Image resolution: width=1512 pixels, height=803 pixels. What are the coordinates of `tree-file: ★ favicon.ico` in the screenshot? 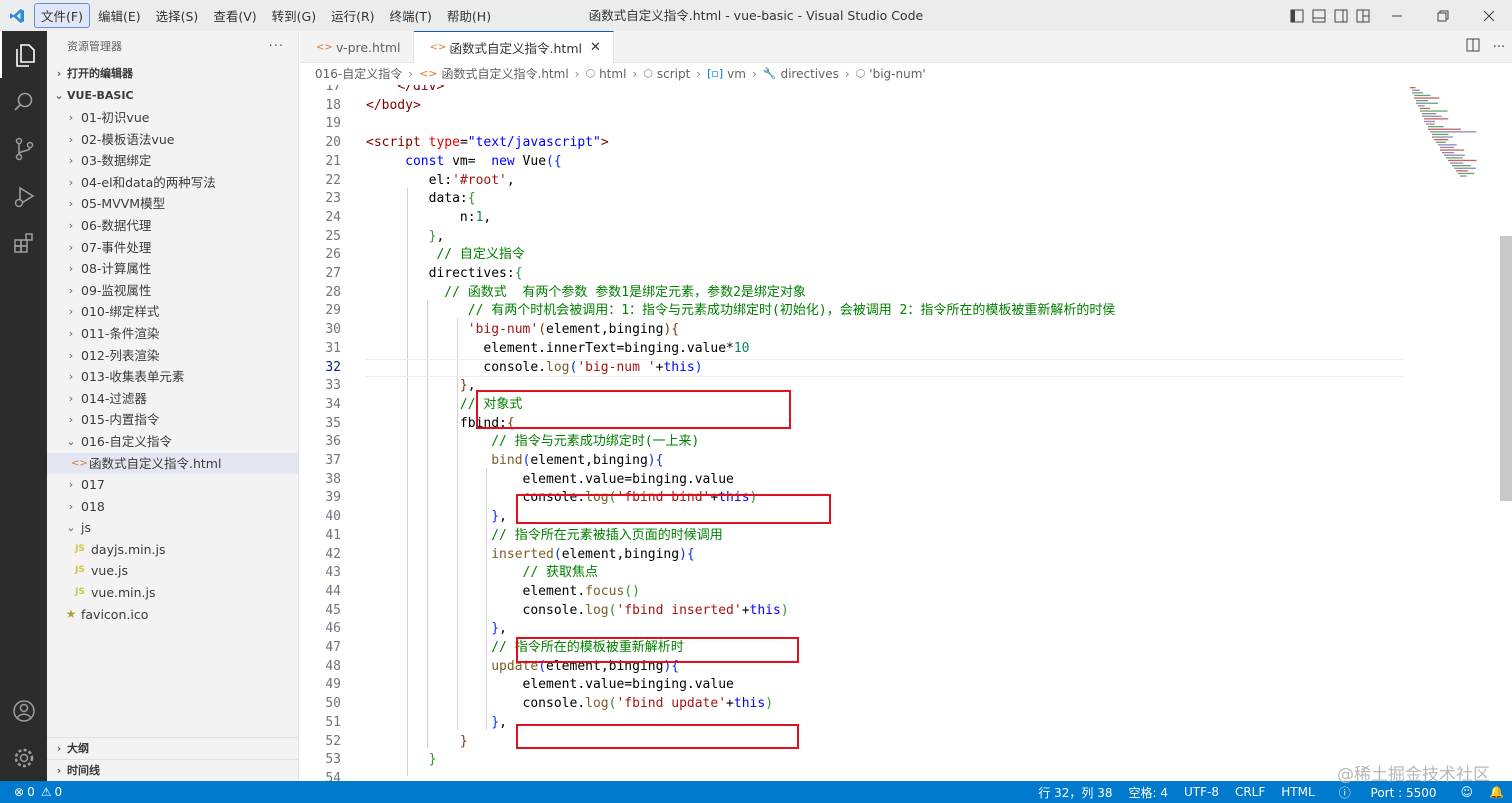 It's located at (172, 615).